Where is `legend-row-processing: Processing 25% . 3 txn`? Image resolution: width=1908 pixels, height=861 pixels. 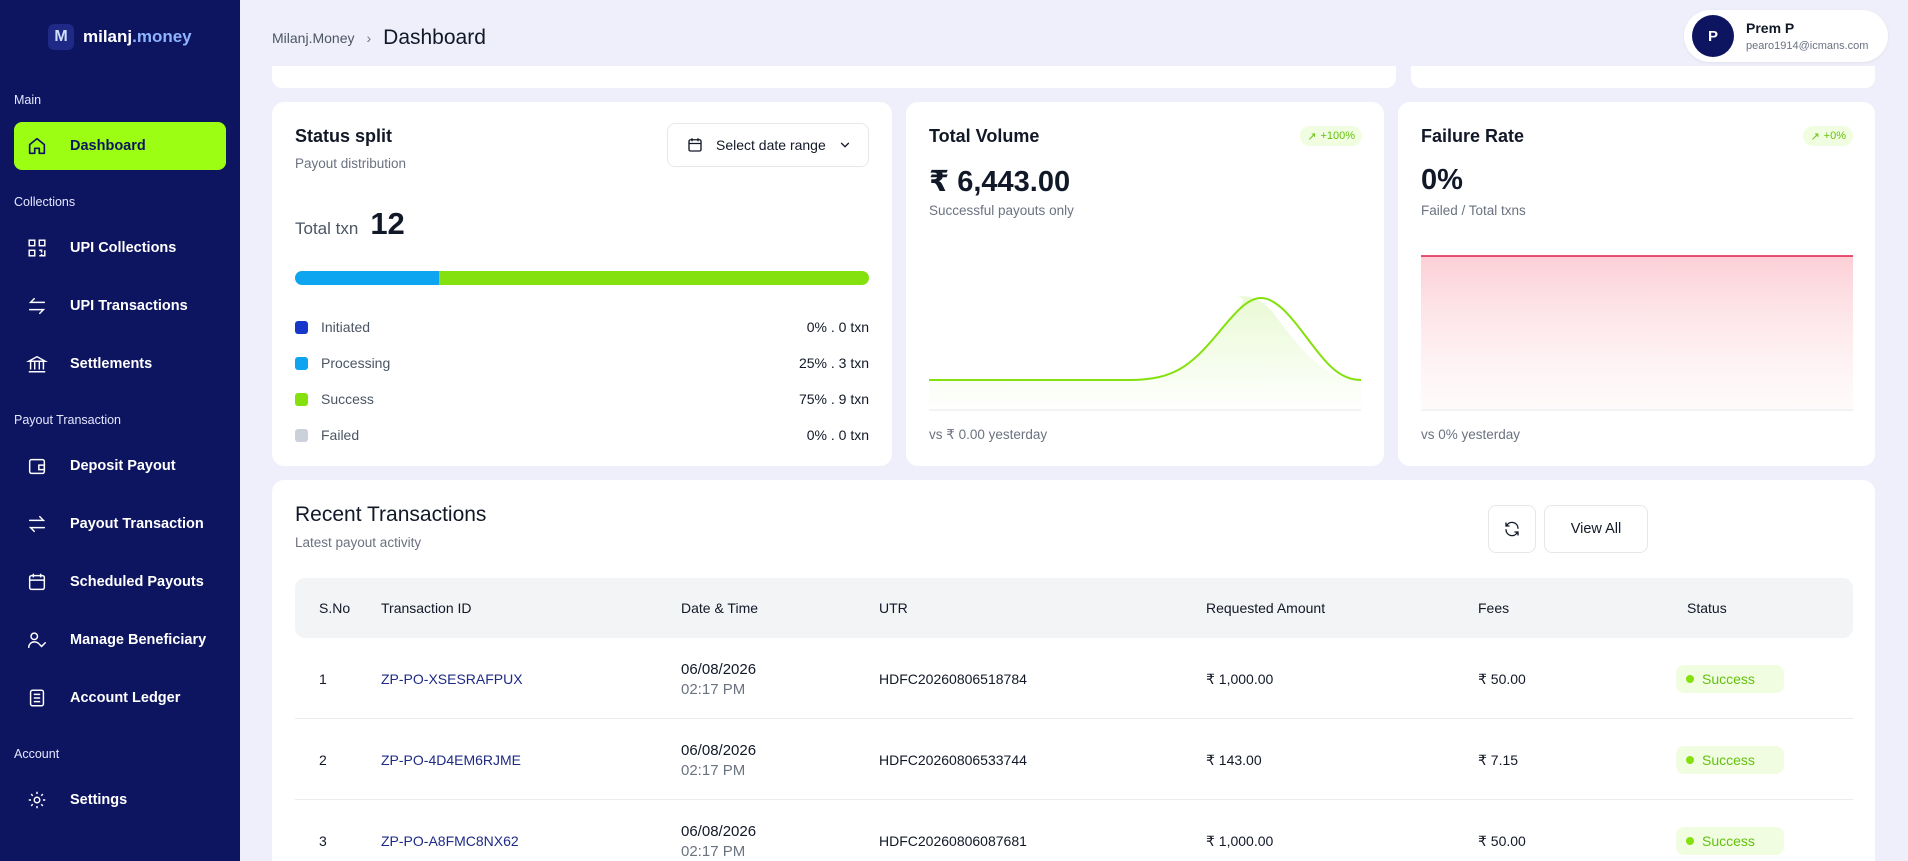
legend-row-processing: Processing 25% . 3 txn is located at coordinates (582, 363).